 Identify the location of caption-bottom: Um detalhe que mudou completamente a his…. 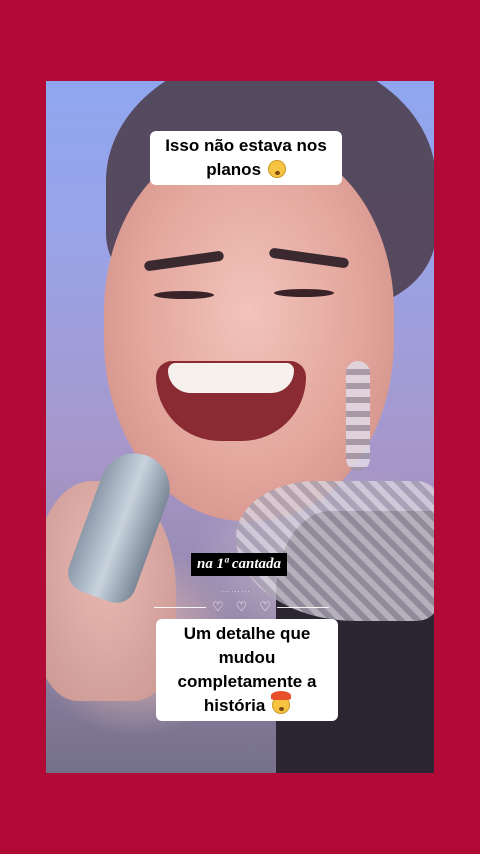
(247, 670).